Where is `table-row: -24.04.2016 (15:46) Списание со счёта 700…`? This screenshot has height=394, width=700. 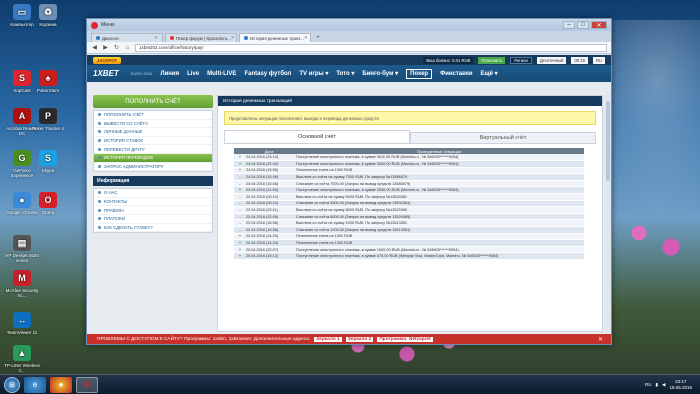 table-row: -24.04.2016 (15:46) Списание со счёта 700… is located at coordinates (409, 184).